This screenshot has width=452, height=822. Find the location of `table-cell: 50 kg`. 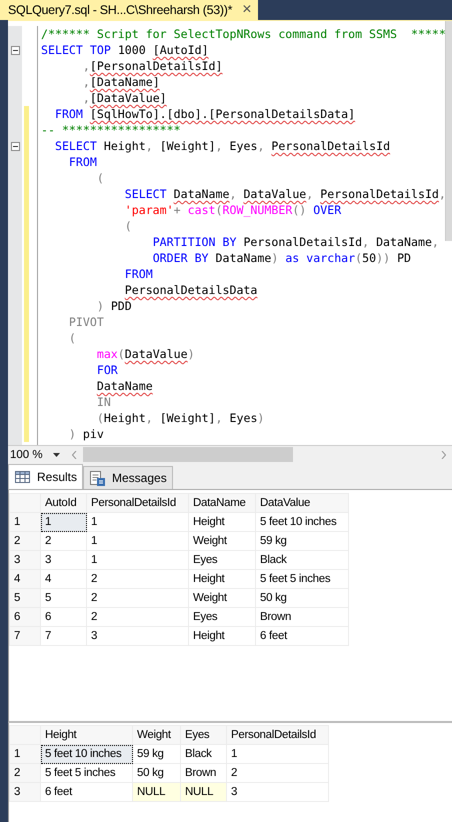

table-cell: 50 kg is located at coordinates (302, 598).